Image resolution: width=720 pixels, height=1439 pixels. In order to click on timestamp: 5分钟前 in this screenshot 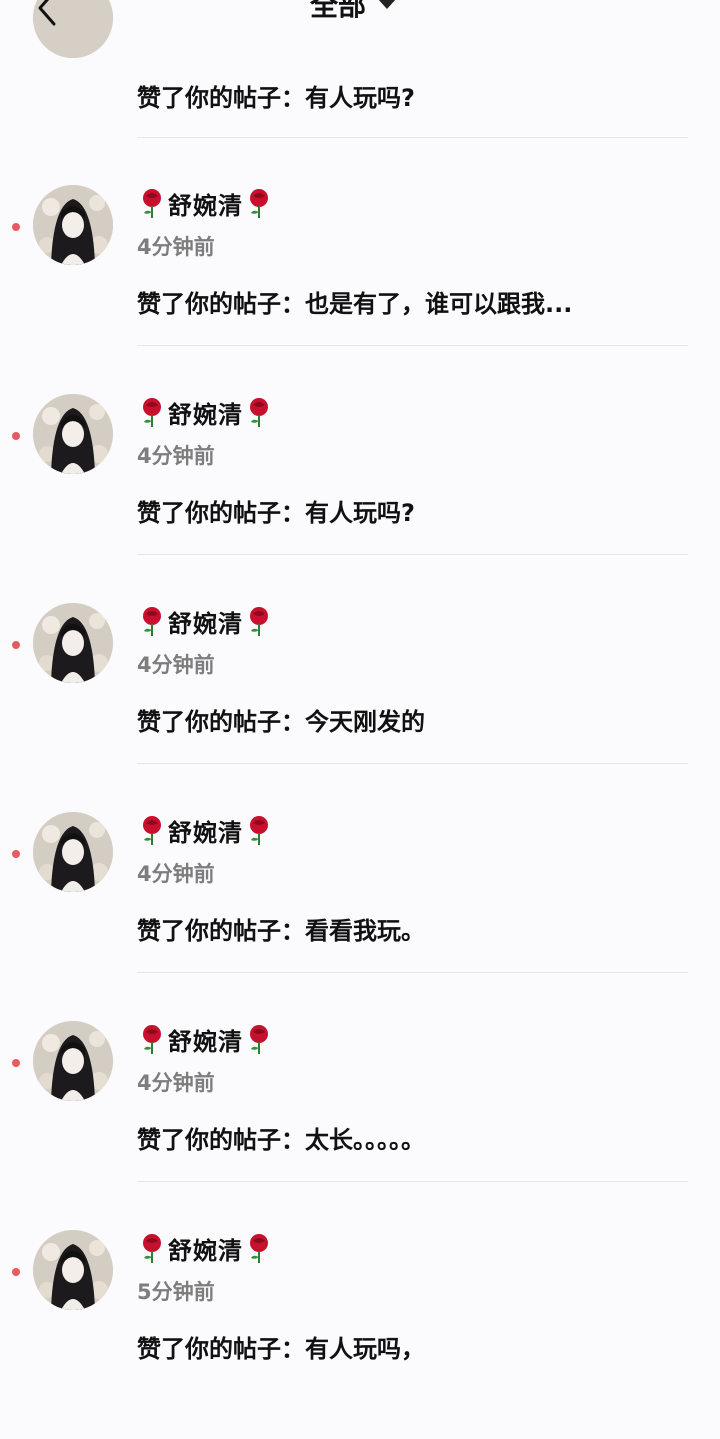, I will do `click(176, 1292)`.